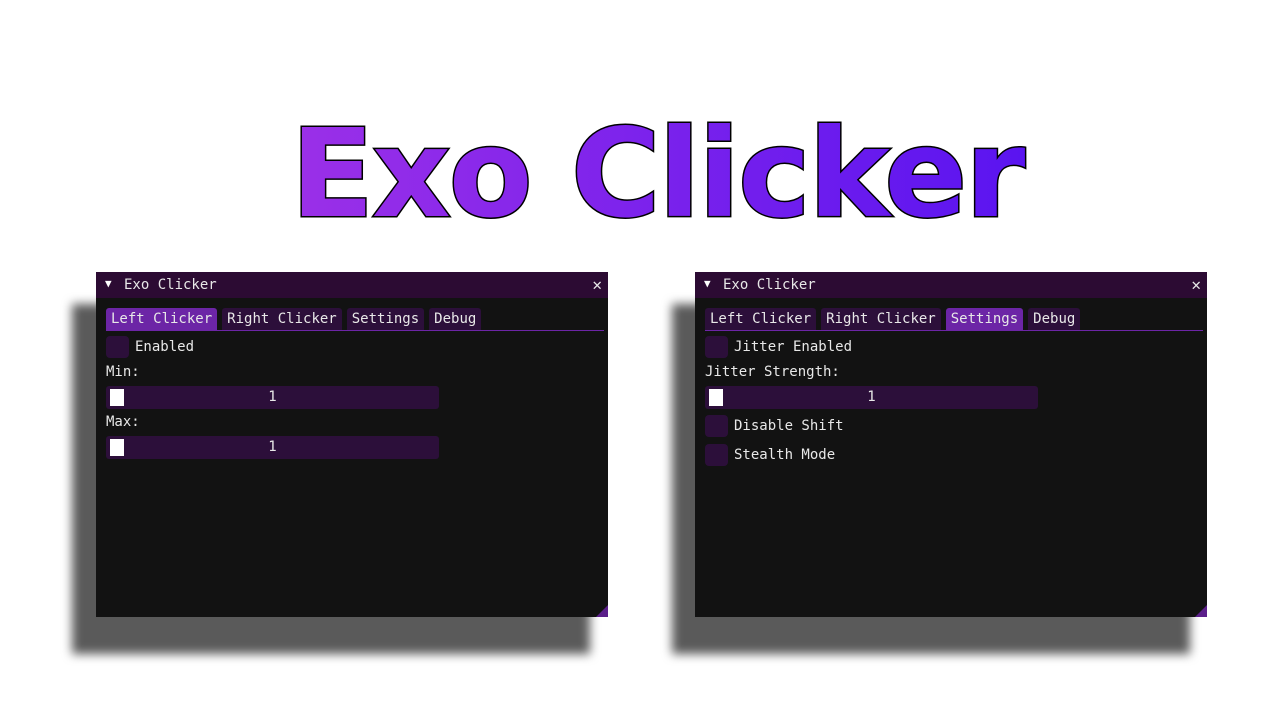  I want to click on max-label: Max:, so click(123, 422).